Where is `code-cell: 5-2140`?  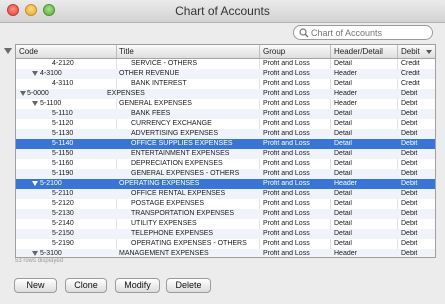 code-cell: 5-2140 is located at coordinates (63, 223).